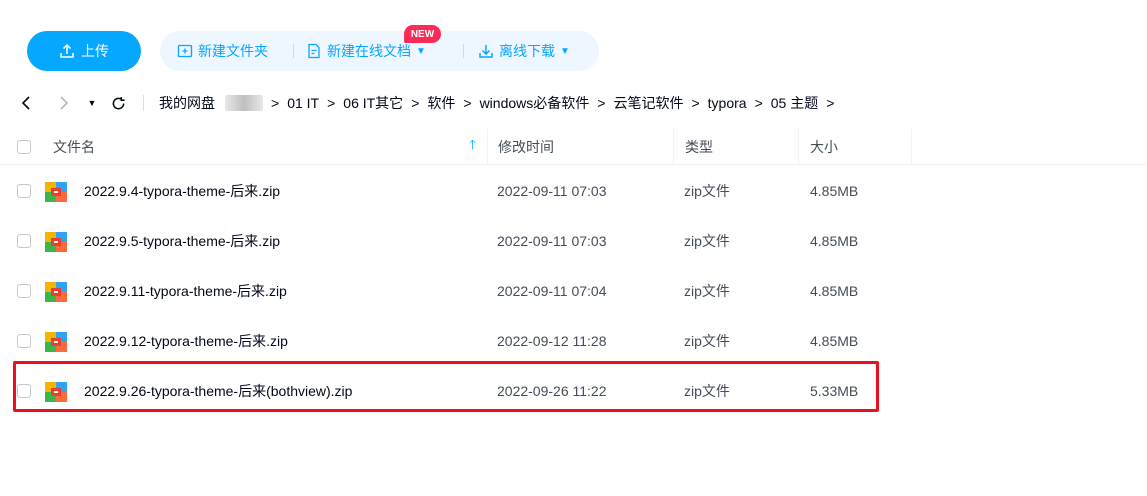 The image size is (1147, 496). Describe the element at coordinates (182, 241) in the screenshot. I see `file-name: 2022.9.5-typora-theme-后来.zip` at that location.